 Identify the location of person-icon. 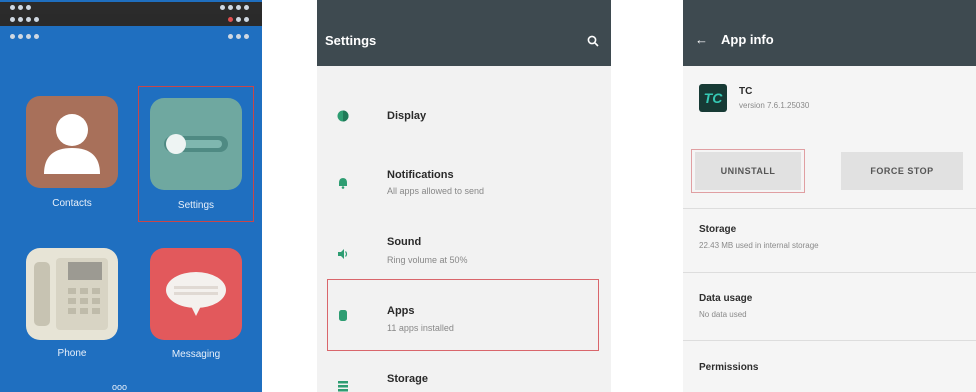
(72, 144).